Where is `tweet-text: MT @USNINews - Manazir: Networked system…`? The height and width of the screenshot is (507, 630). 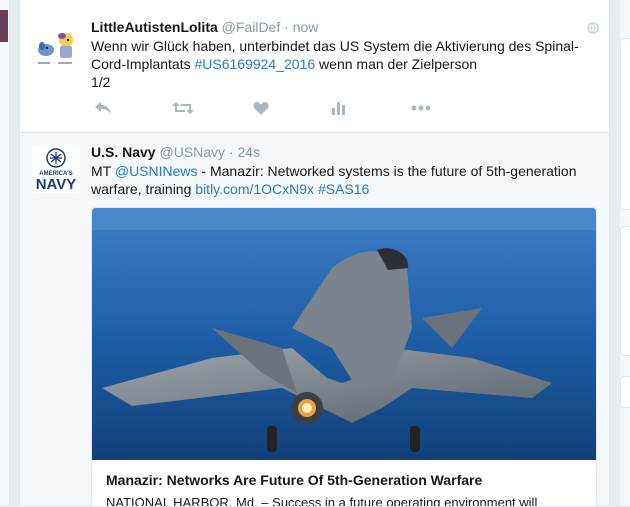
tweet-text: MT @USNINews - Manazir: Networked system… is located at coordinates (344, 180).